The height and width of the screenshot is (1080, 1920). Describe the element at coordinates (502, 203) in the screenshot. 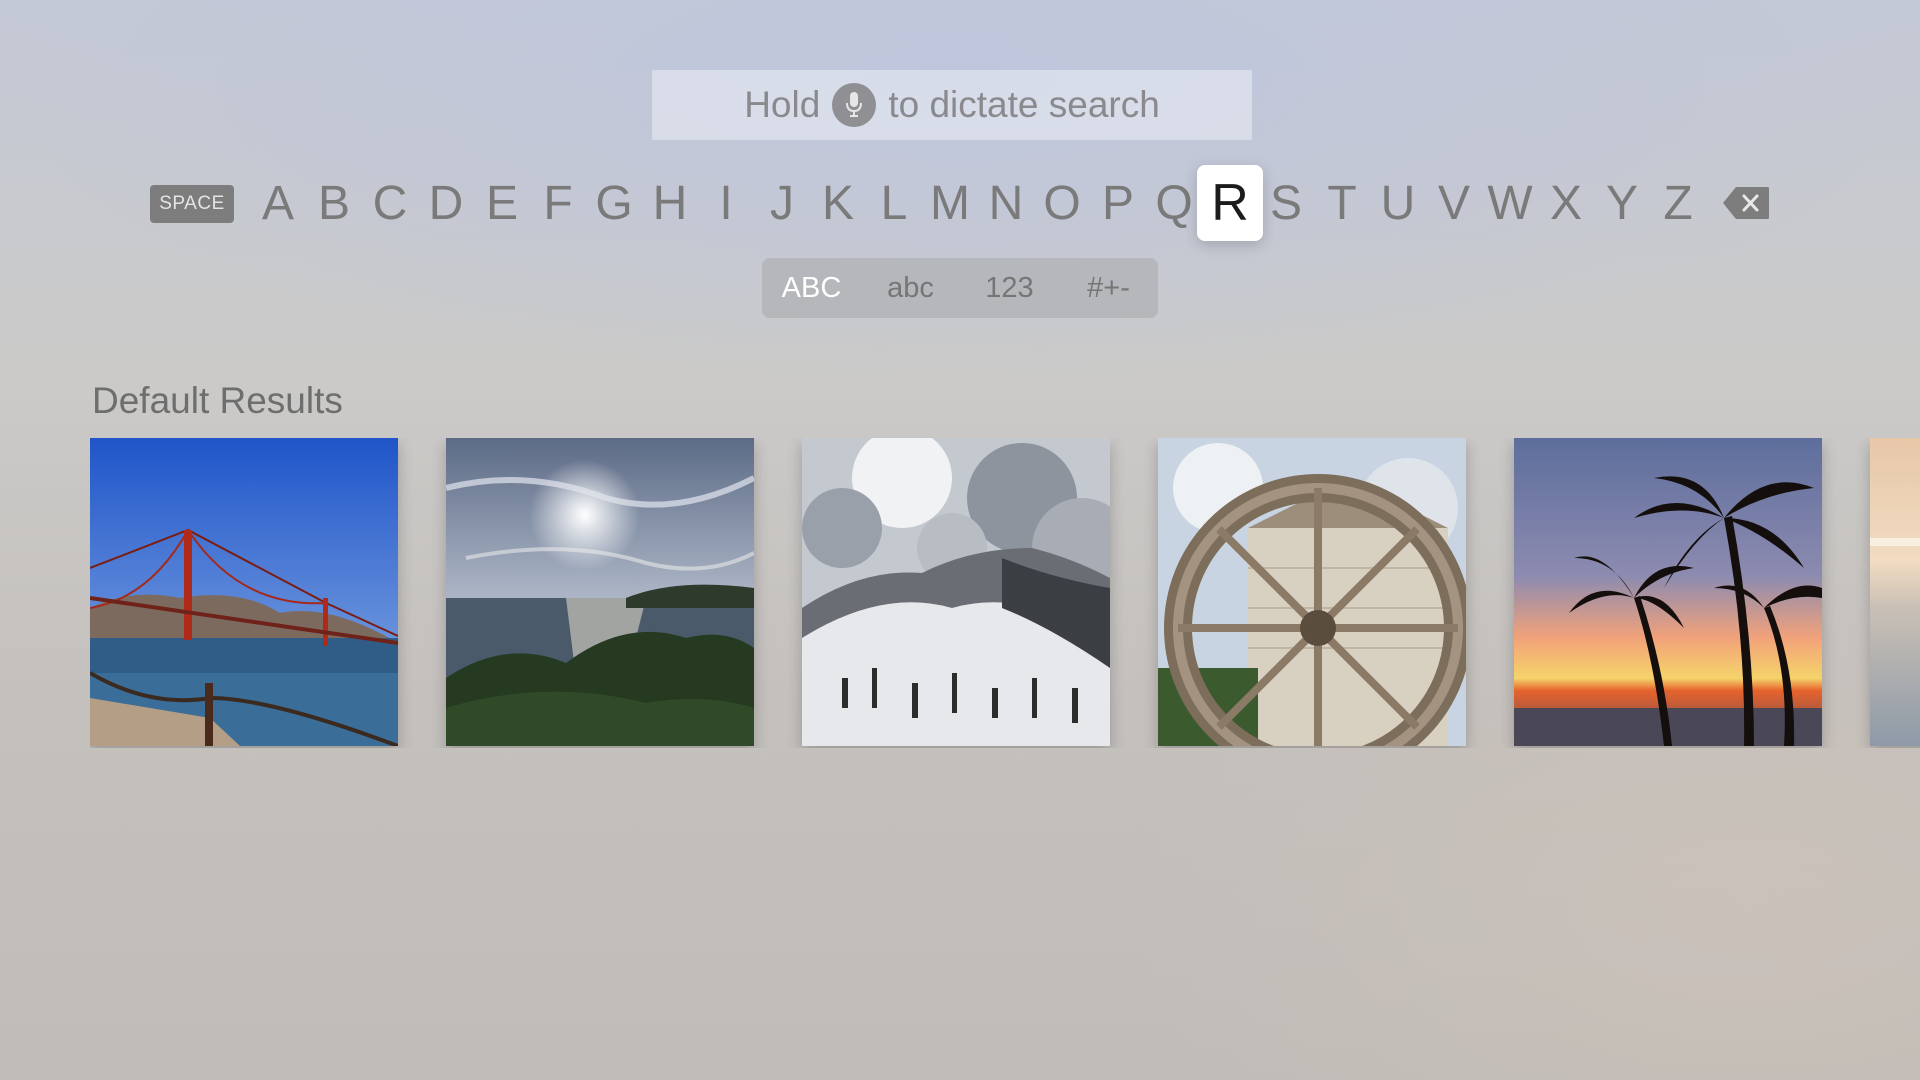

I see `key-e: E` at that location.